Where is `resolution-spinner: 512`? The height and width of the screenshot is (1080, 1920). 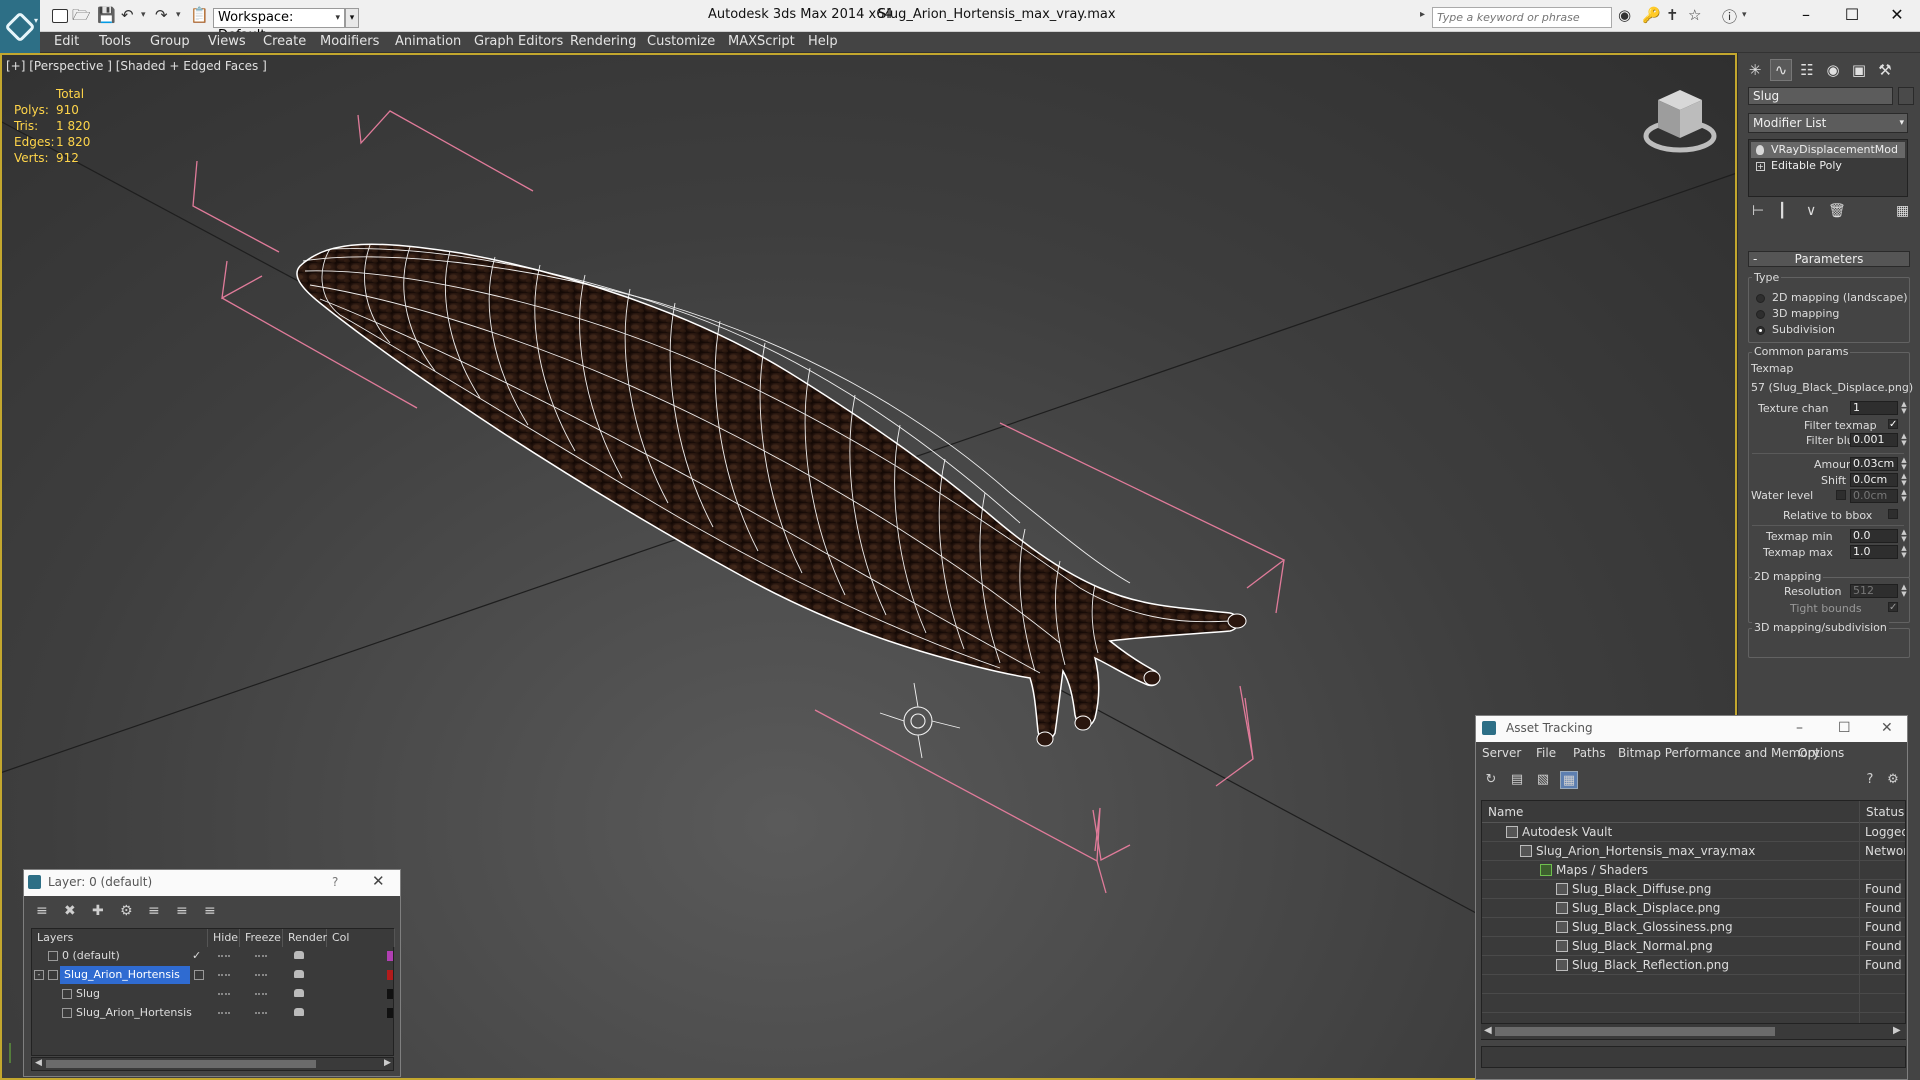 resolution-spinner: 512 is located at coordinates (1874, 591).